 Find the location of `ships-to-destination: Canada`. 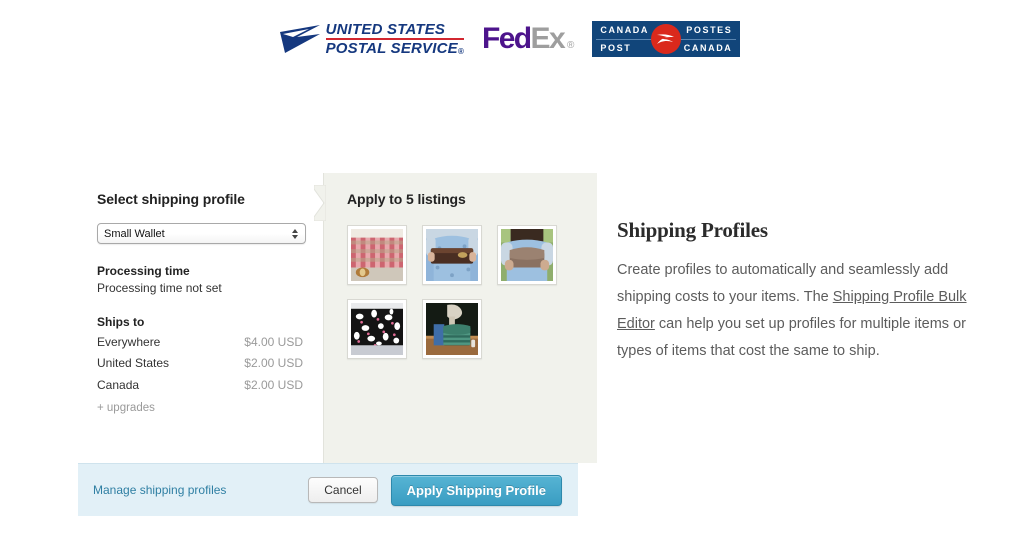

ships-to-destination: Canada is located at coordinates (118, 384).